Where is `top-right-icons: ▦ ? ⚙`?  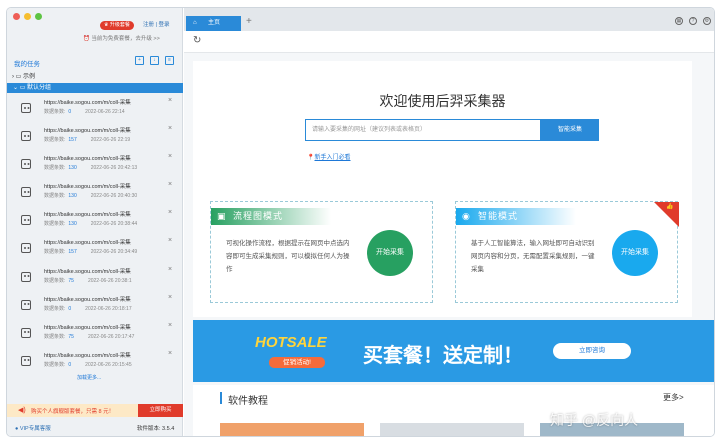
top-right-icons: ▦ ? ⚙ is located at coordinates (693, 21).